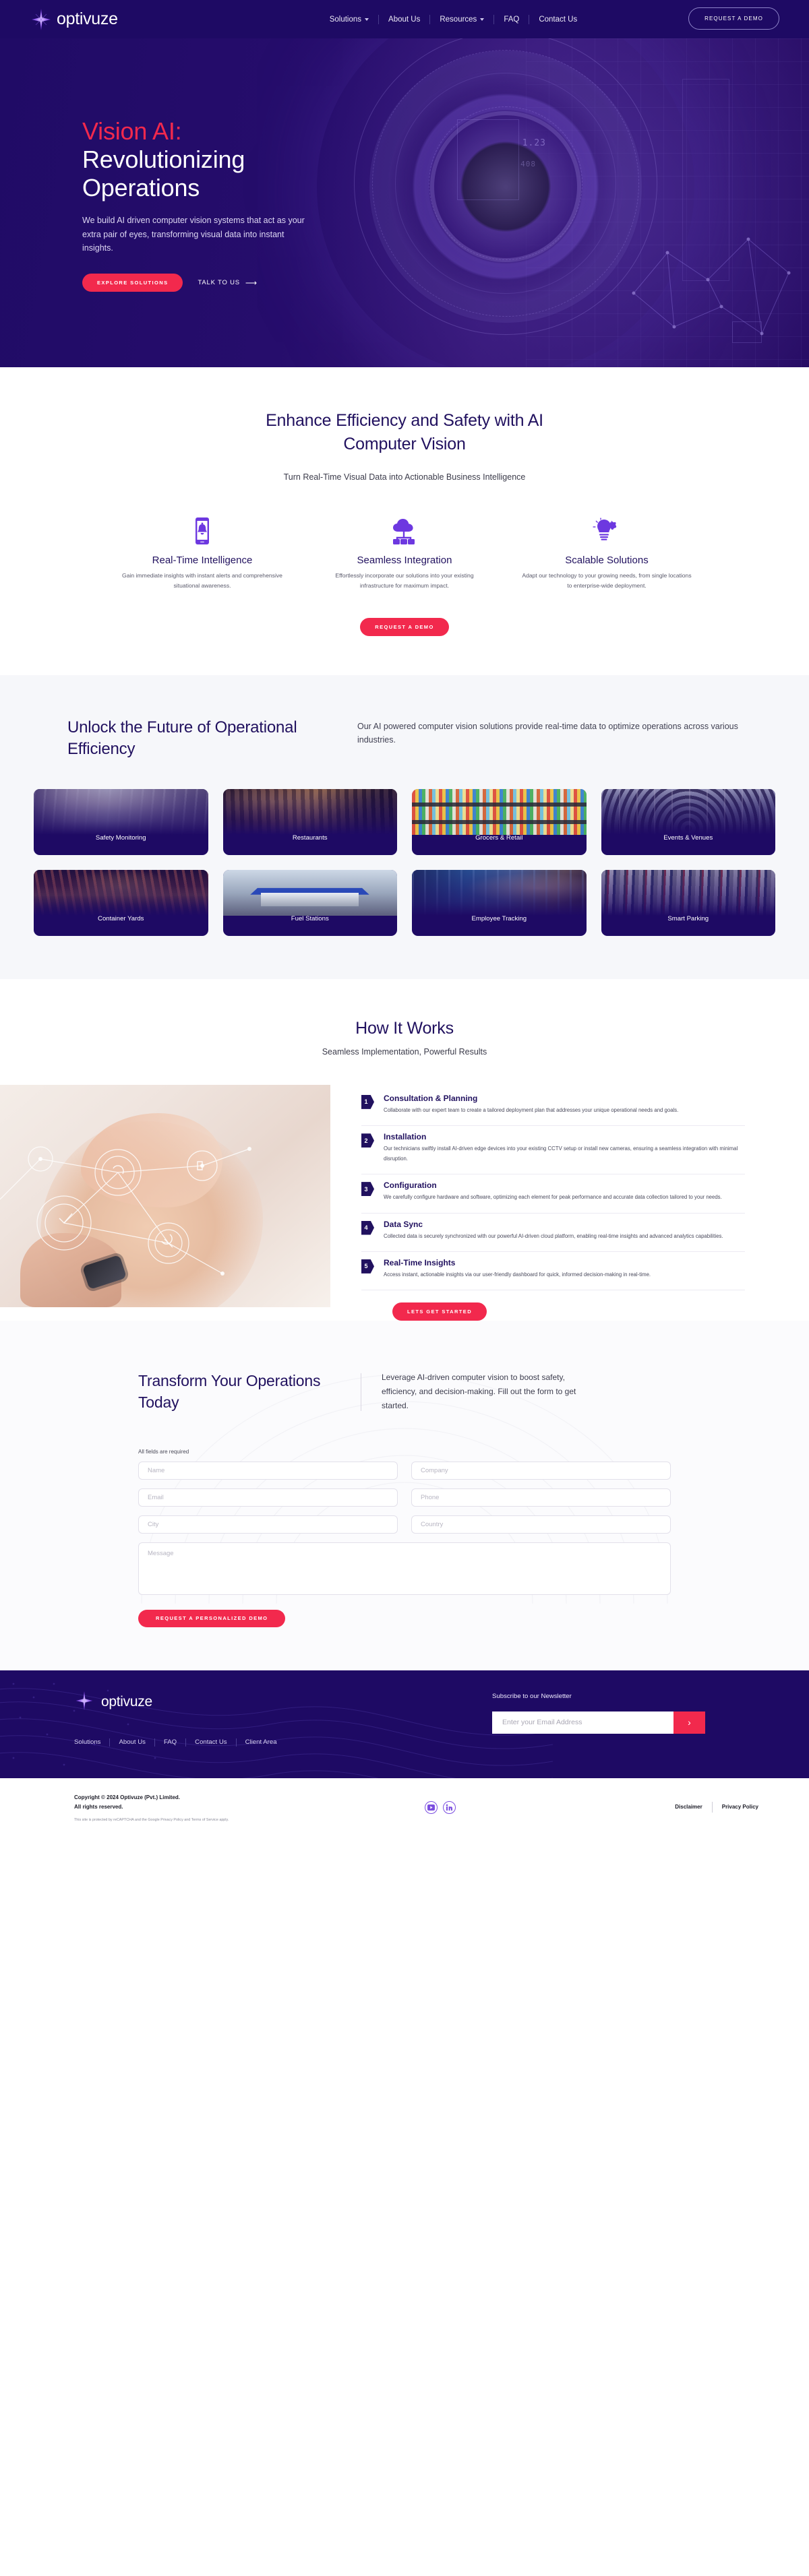  Describe the element at coordinates (499, 821) in the screenshot. I see `industry-card-grocers-retail: Grocers & Retail` at that location.